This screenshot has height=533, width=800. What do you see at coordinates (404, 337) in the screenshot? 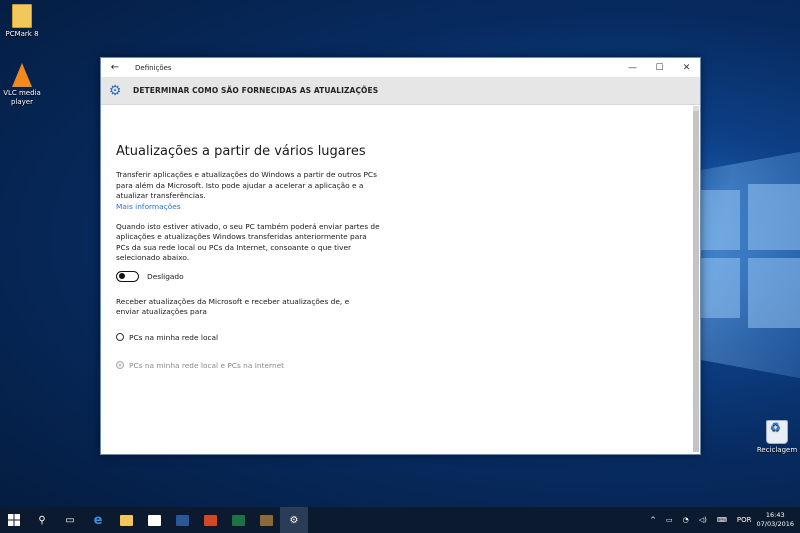
I see `radio-local-network: PCs na minha rede local` at bounding box center [404, 337].